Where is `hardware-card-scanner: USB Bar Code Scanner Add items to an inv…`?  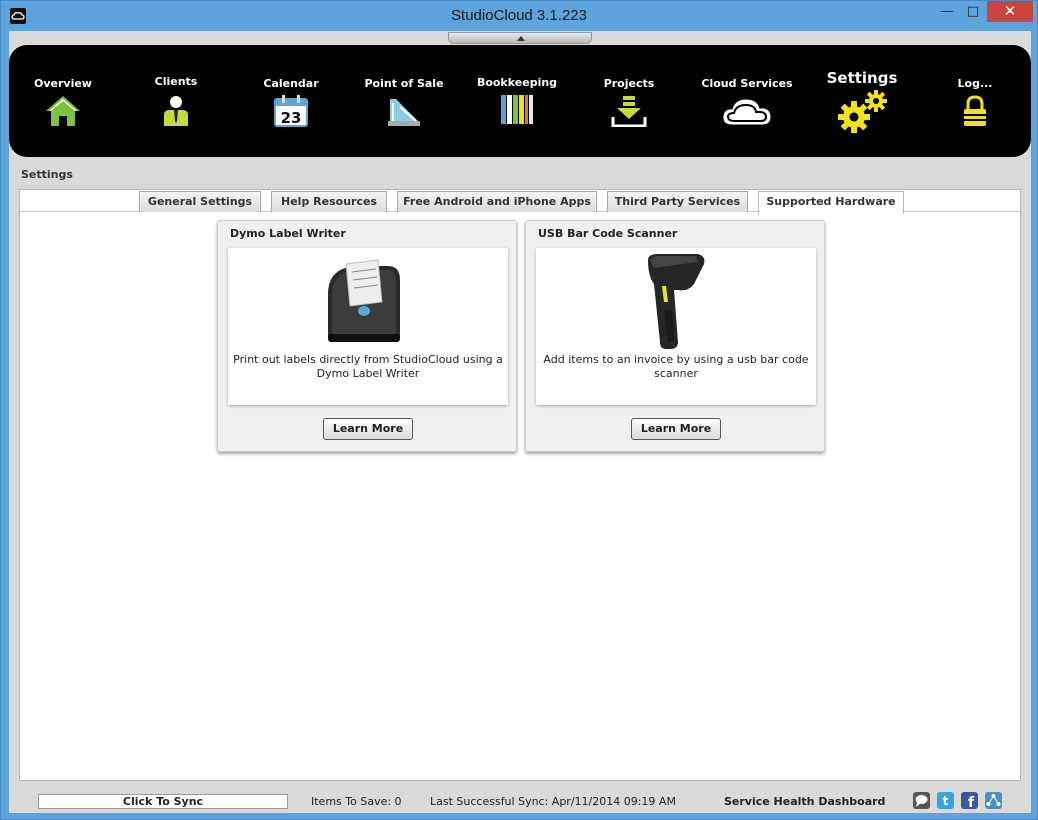 hardware-card-scanner: USB Bar Code Scanner Add items to an inv… is located at coordinates (675, 336).